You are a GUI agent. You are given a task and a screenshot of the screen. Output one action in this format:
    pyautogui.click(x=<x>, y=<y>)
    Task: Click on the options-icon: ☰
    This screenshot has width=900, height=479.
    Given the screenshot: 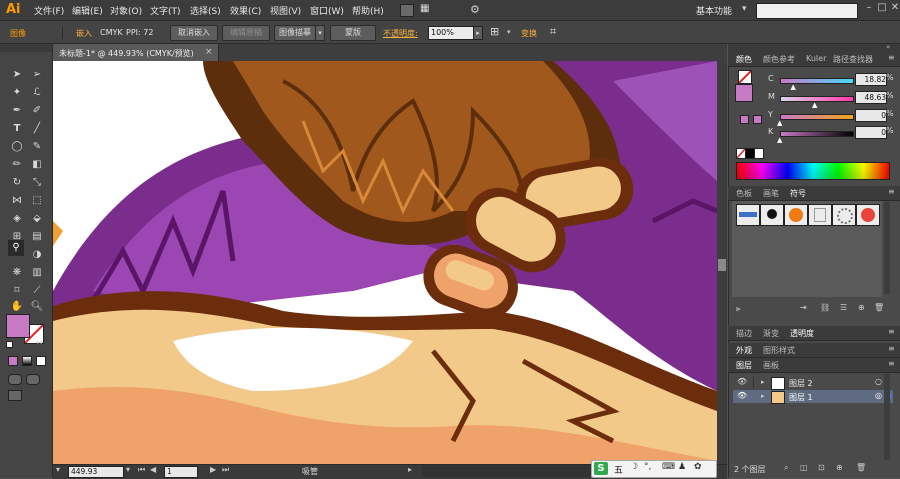 What is the action you would take?
    pyautogui.click(x=843, y=307)
    